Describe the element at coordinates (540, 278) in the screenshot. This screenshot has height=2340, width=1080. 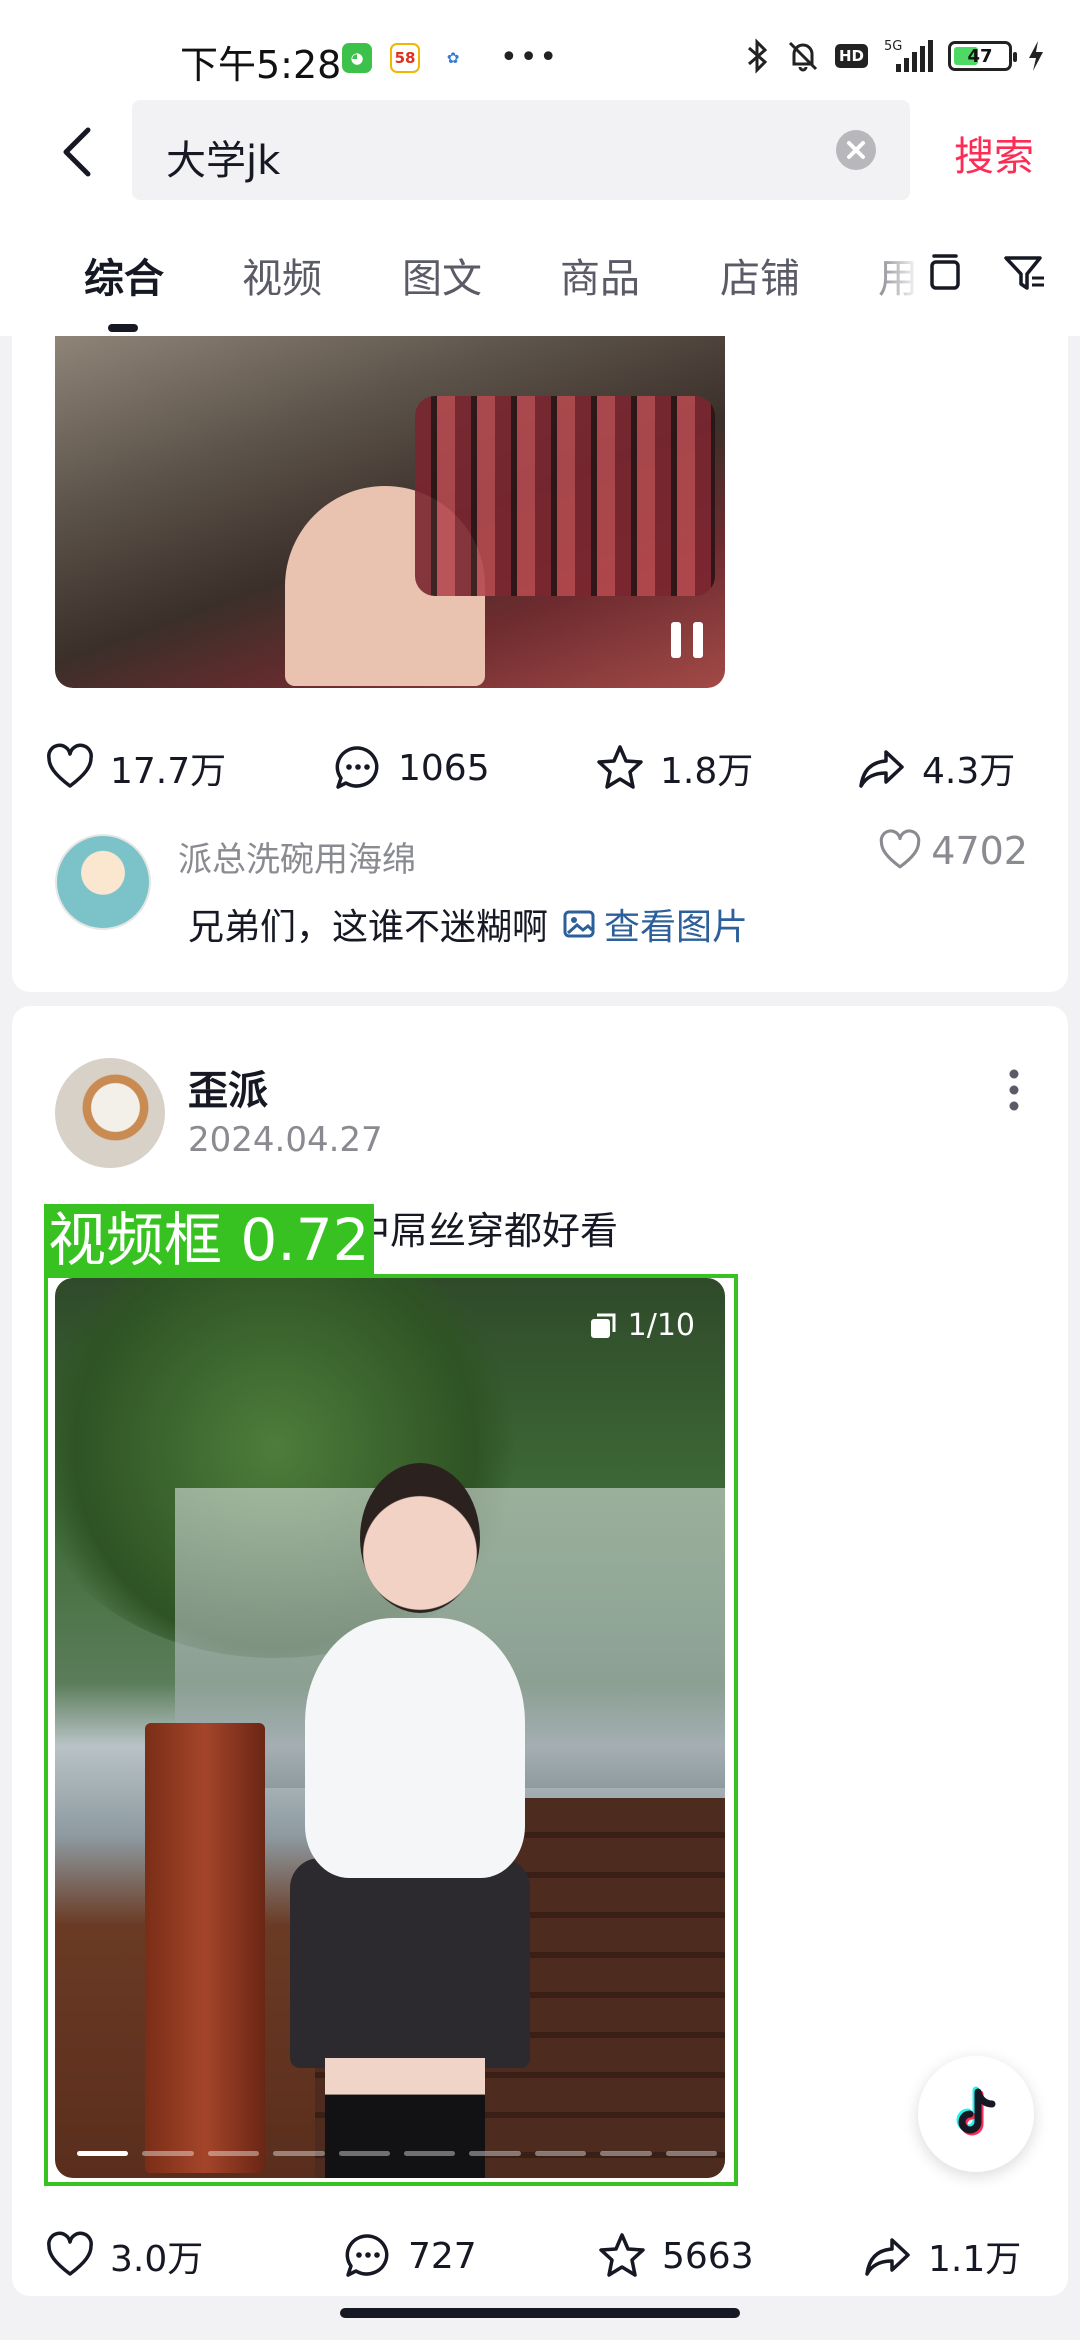
I see `result-tabs: 综合 视频 图文 商品 店铺 用` at that location.